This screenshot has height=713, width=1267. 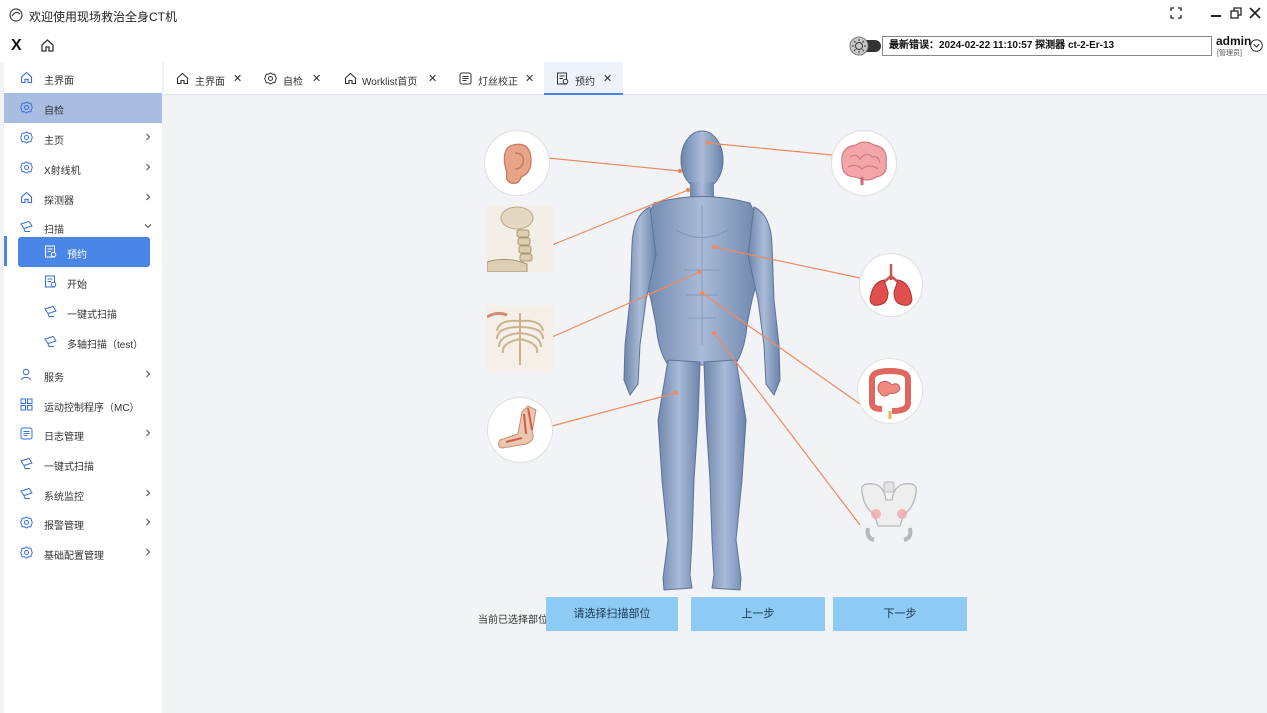 I want to click on selected-part-label: 当前已选择部位:, so click(x=514, y=620).